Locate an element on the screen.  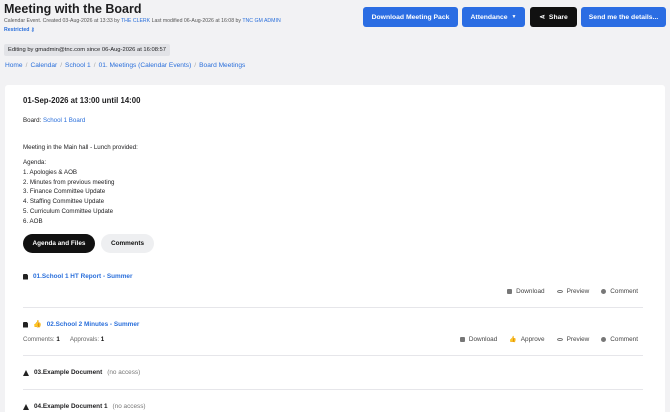
tab-agenda-and-files: Agenda and Files is located at coordinates (59, 243).